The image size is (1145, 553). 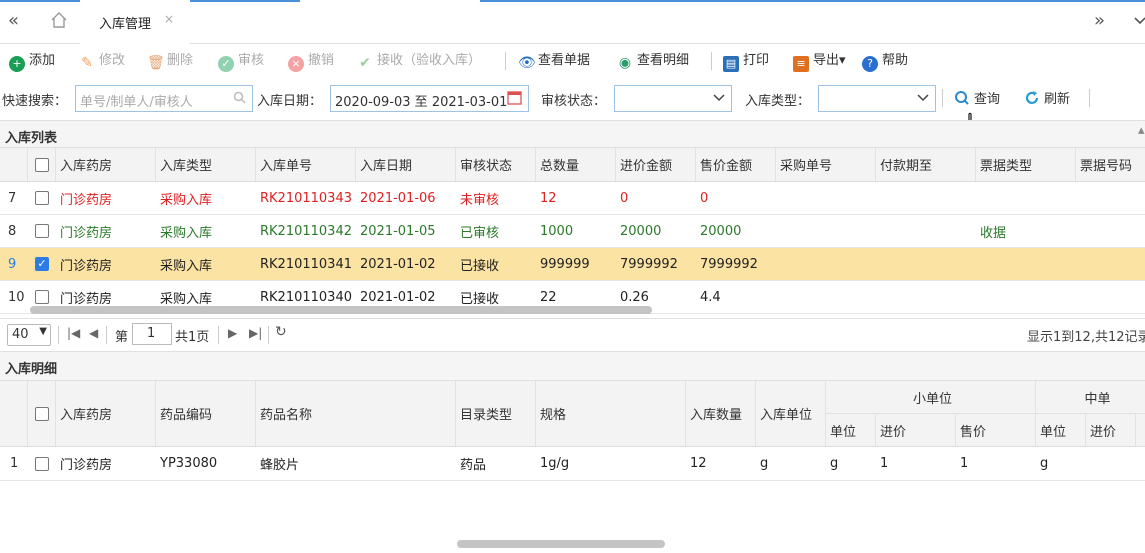 What do you see at coordinates (1026, 164) in the screenshot?
I see `column-header: 票据类型` at bounding box center [1026, 164].